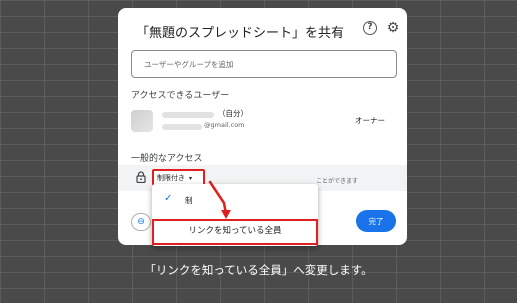  Describe the element at coordinates (235, 232) in the screenshot. I see `menu-item-anyone-with-link: リンクを知っている全員` at that location.